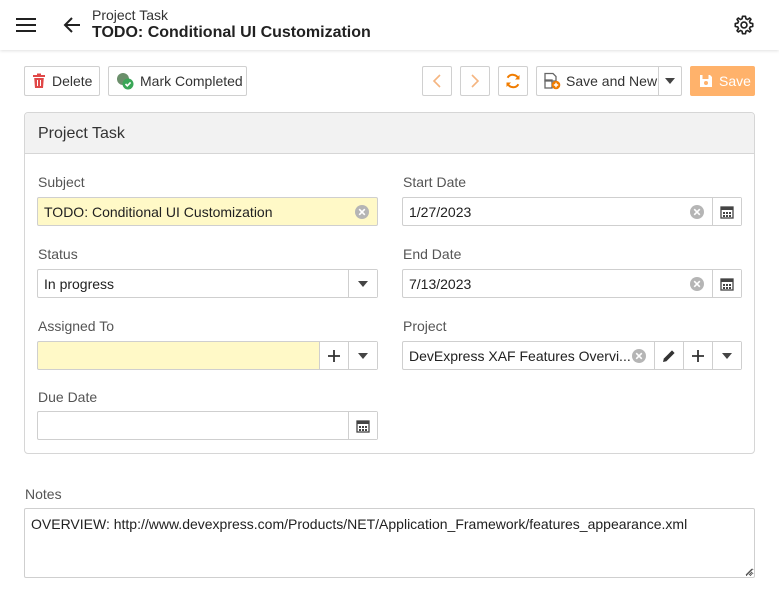 This screenshot has height=596, width=779. Describe the element at coordinates (58, 254) in the screenshot. I see `status-label: Status` at that location.